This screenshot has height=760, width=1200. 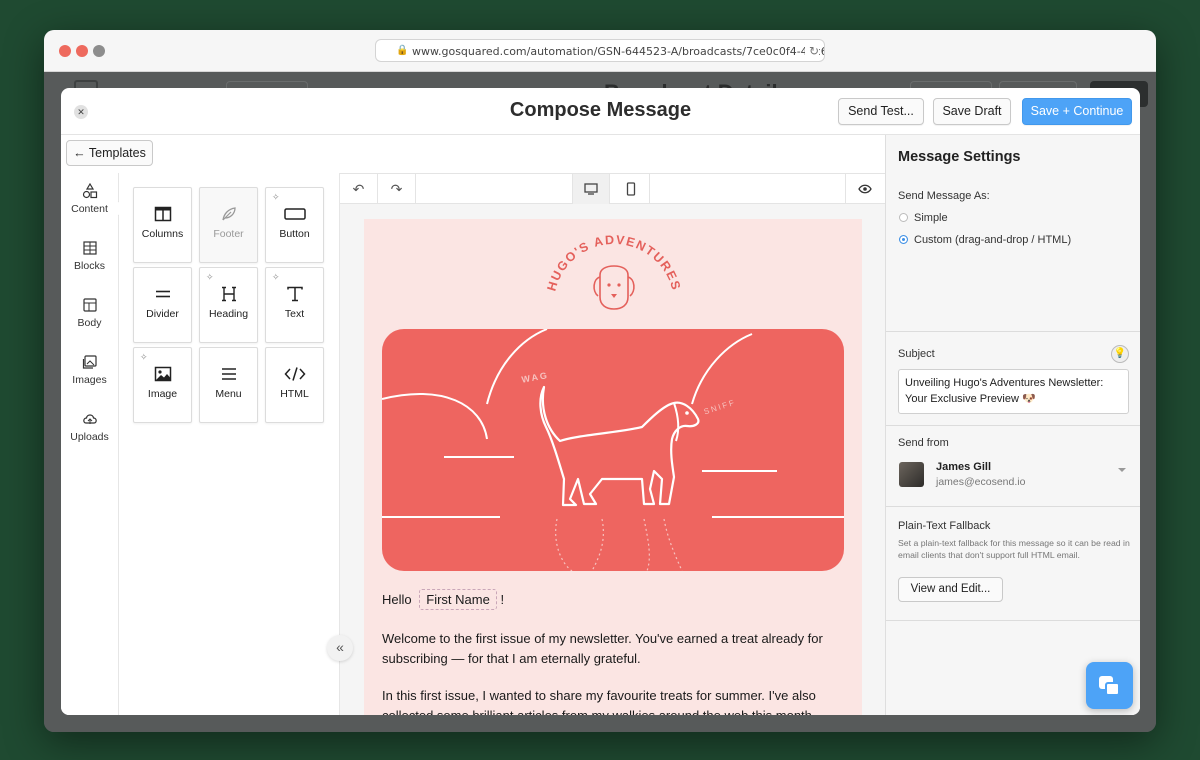 I want to click on tile-divider: Divider, so click(x=162, y=305).